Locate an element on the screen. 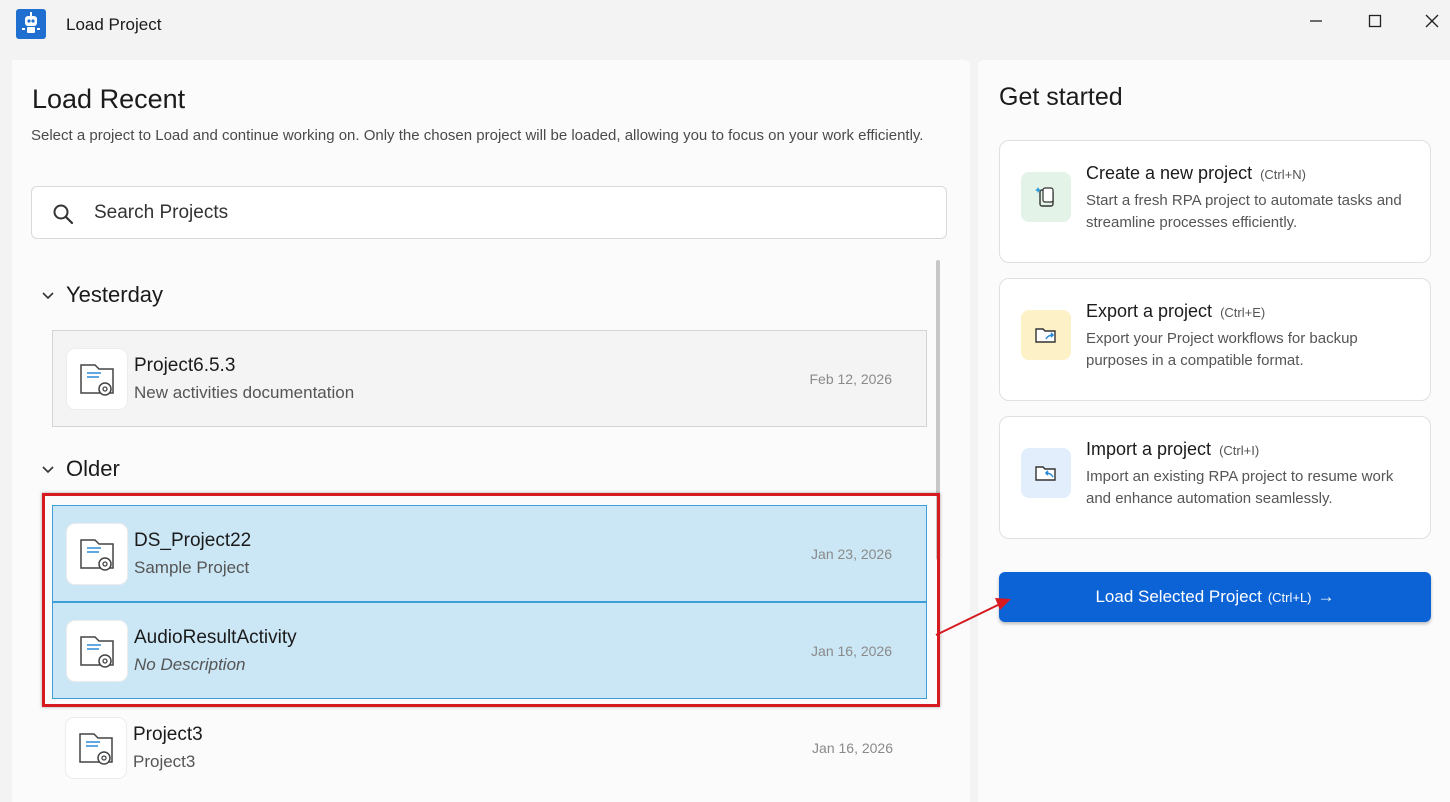 The image size is (1450, 802). group-label: Yesterday is located at coordinates (115, 294).